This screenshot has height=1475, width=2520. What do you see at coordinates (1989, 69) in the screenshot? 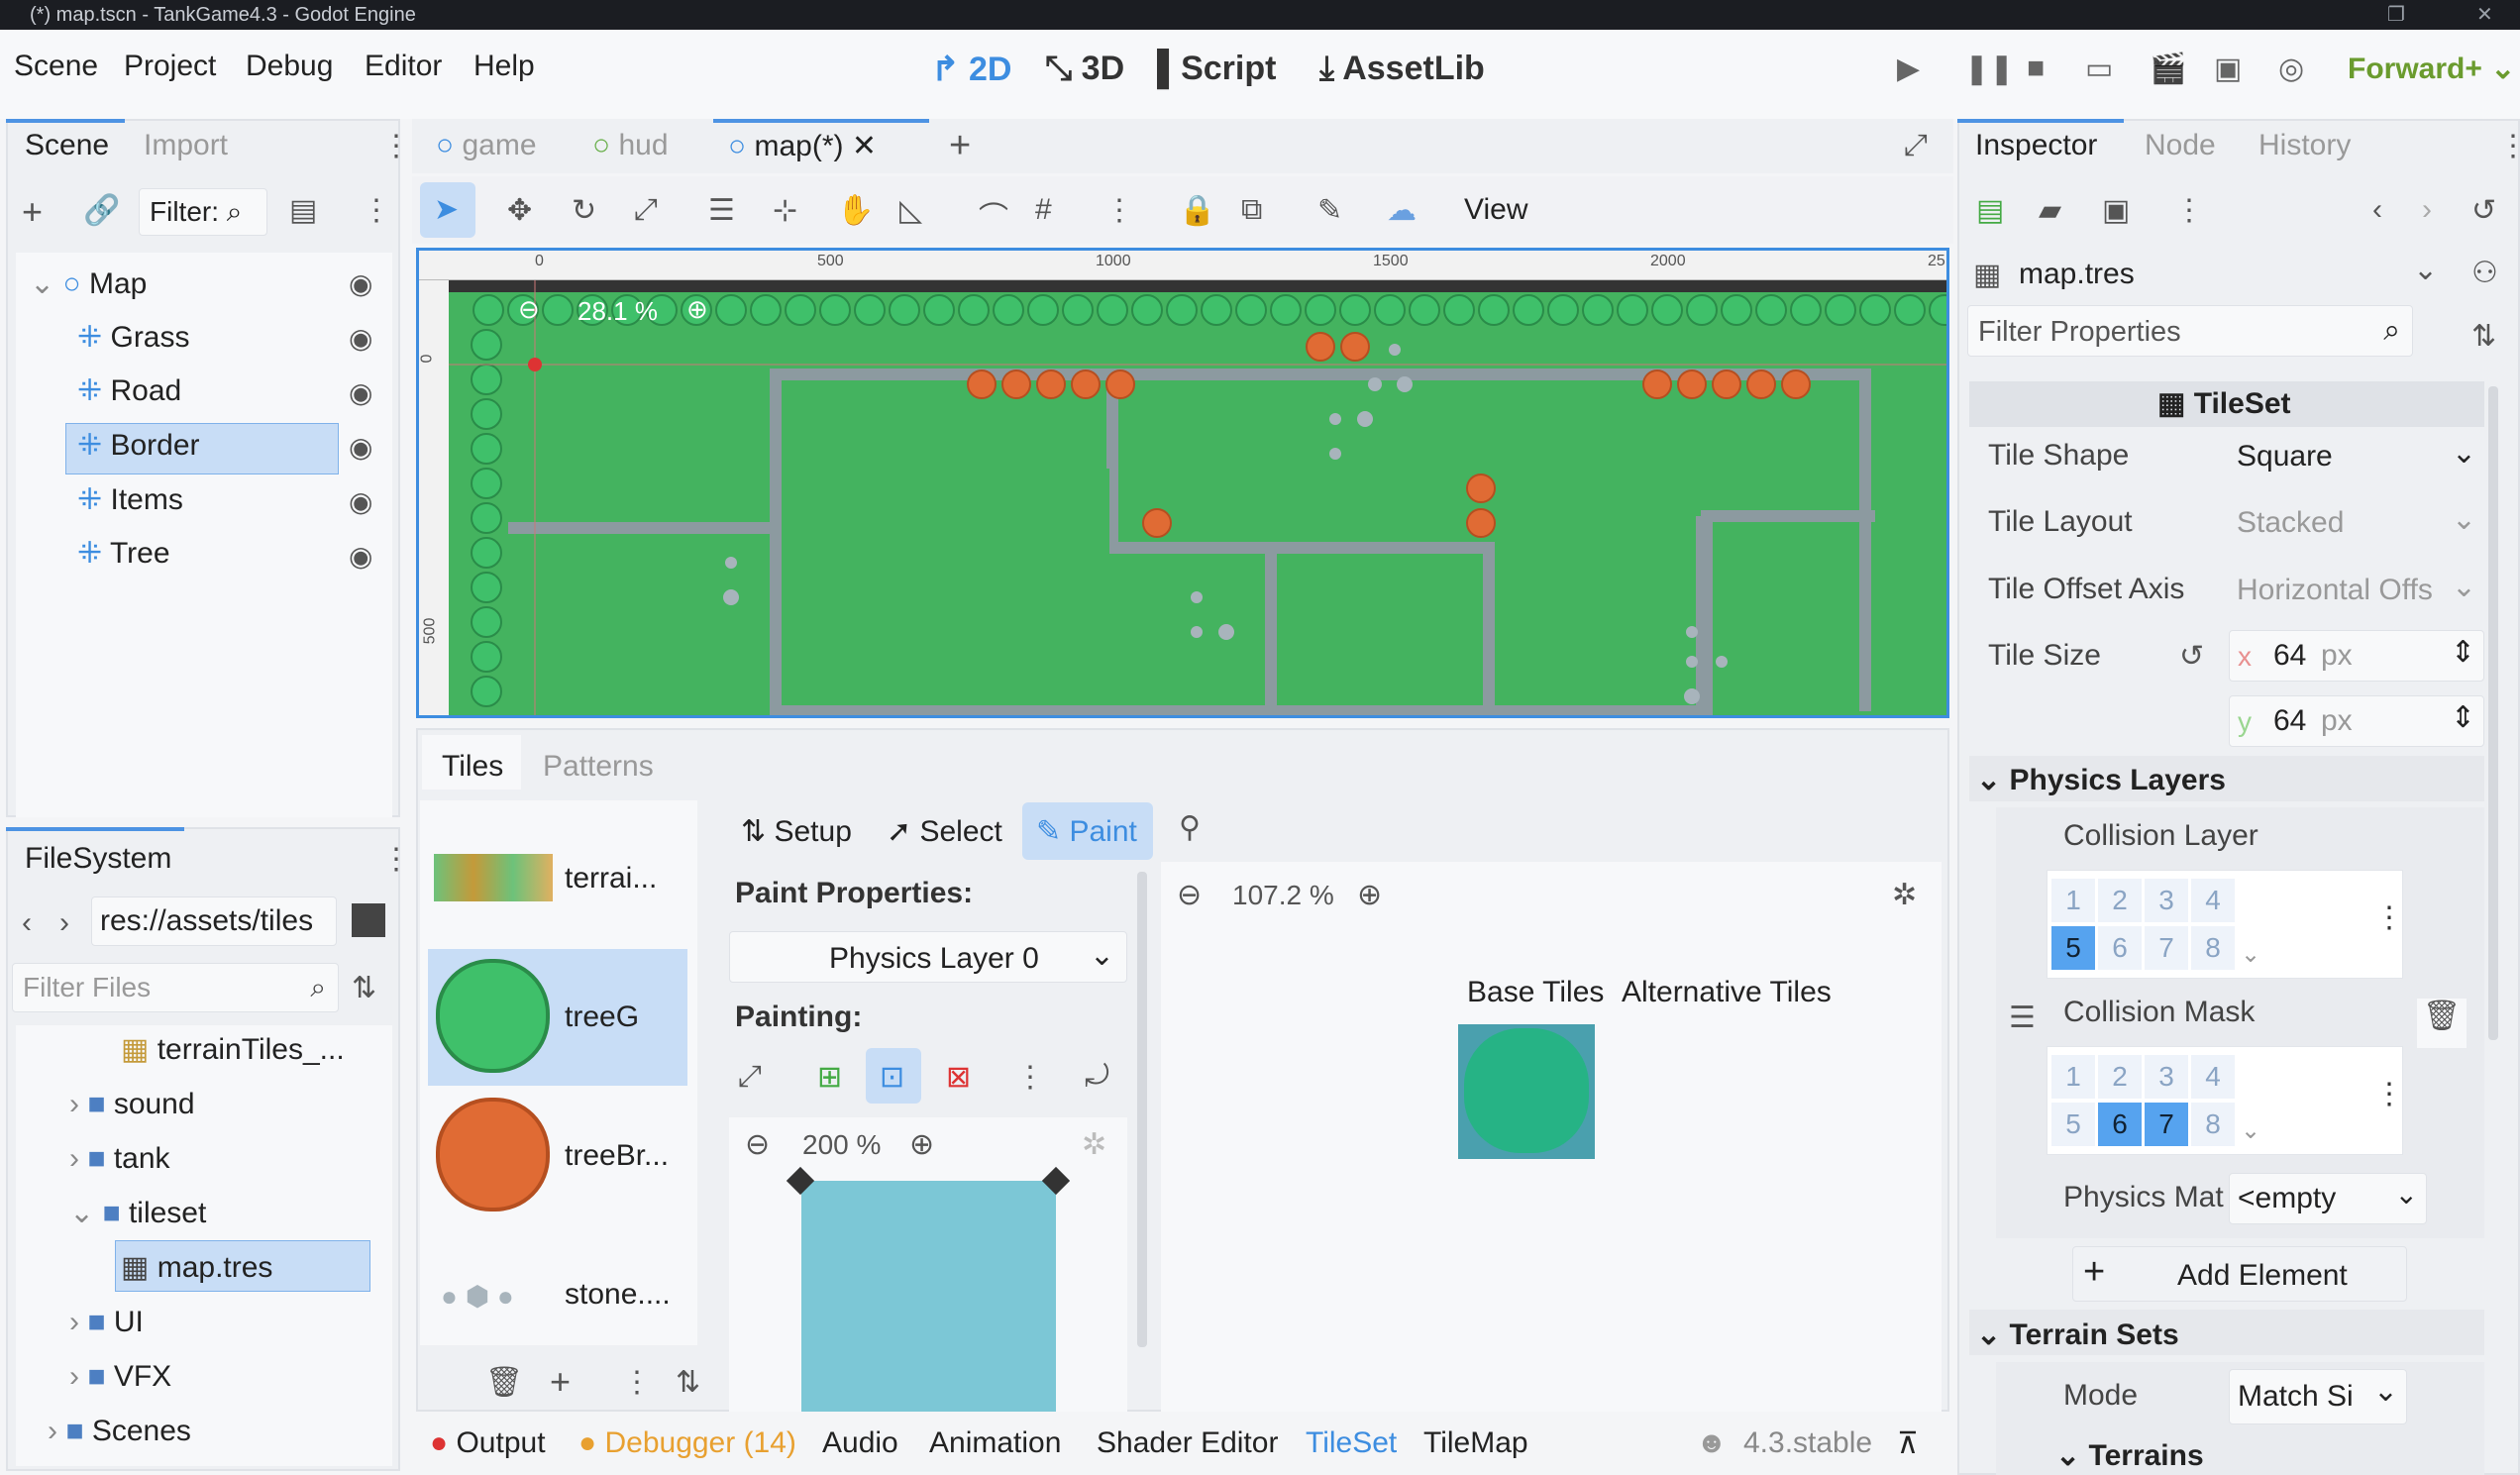
I see `pause-icon: ❚❚` at bounding box center [1989, 69].